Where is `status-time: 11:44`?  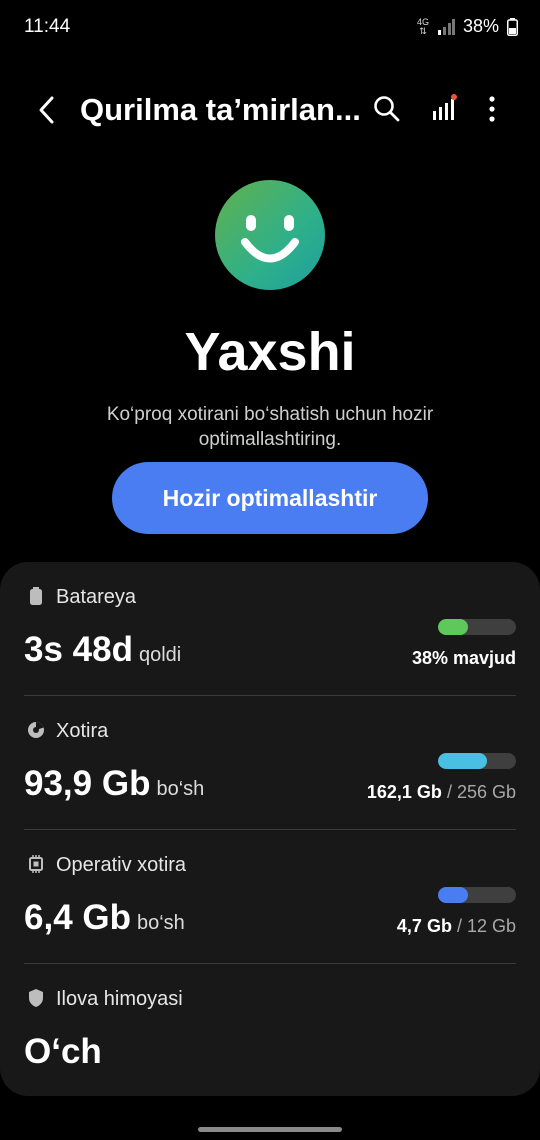
status-time: 11:44 is located at coordinates (47, 26).